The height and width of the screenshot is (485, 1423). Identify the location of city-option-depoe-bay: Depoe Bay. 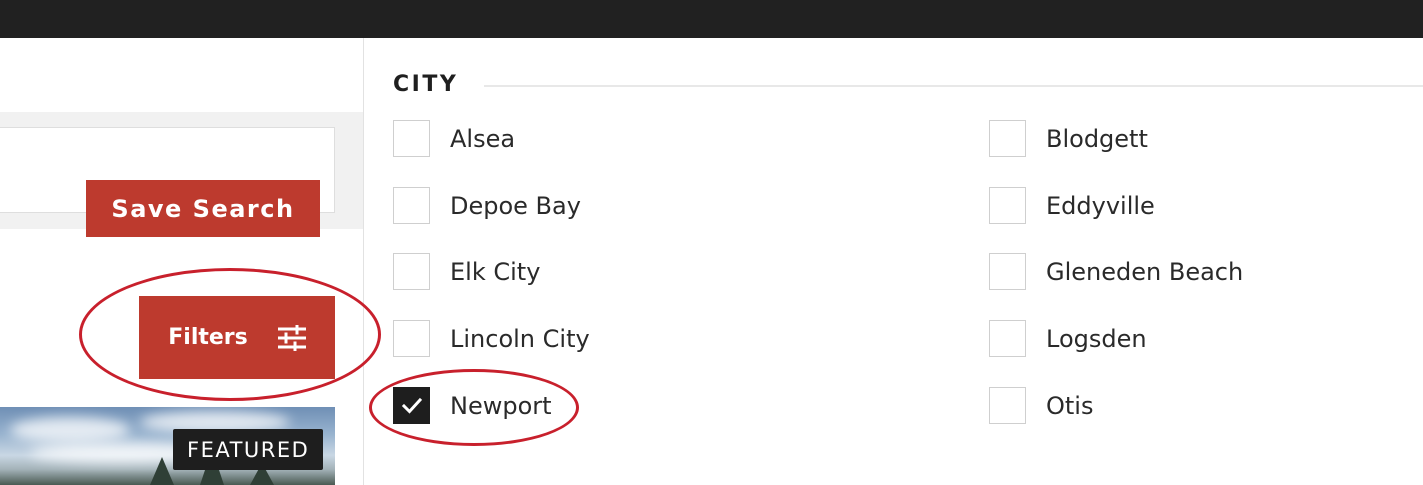
(487, 205).